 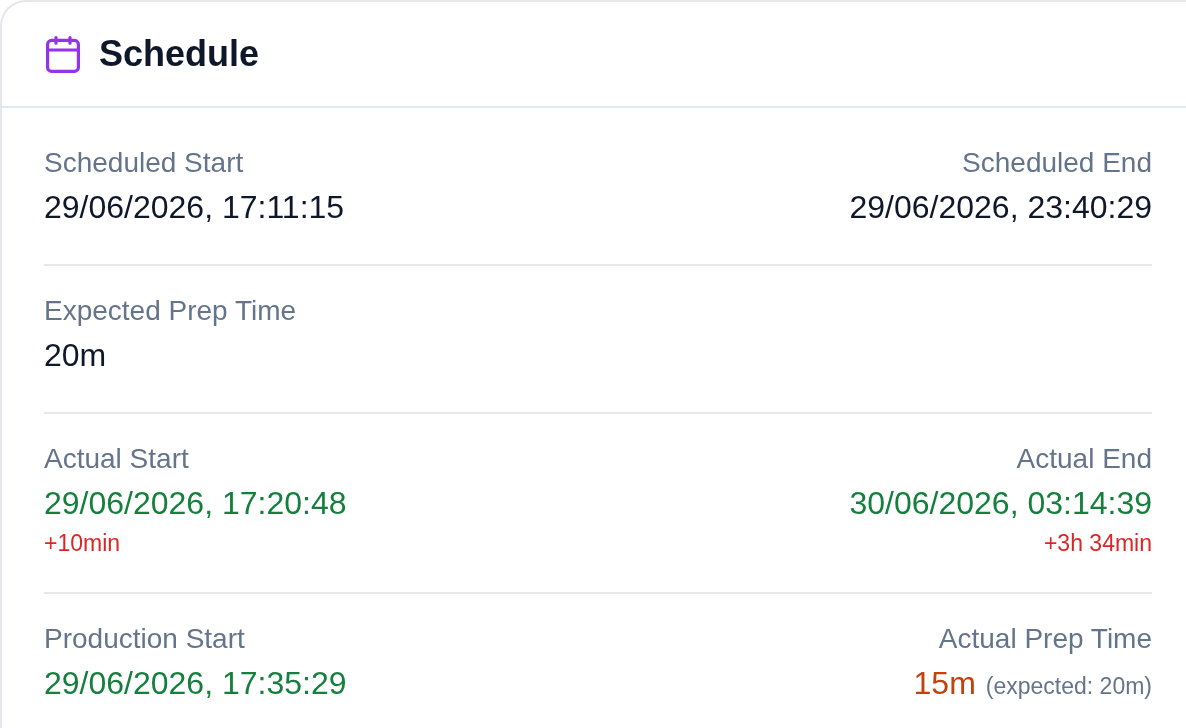 I want to click on field-label: Actual End, so click(x=1084, y=459).